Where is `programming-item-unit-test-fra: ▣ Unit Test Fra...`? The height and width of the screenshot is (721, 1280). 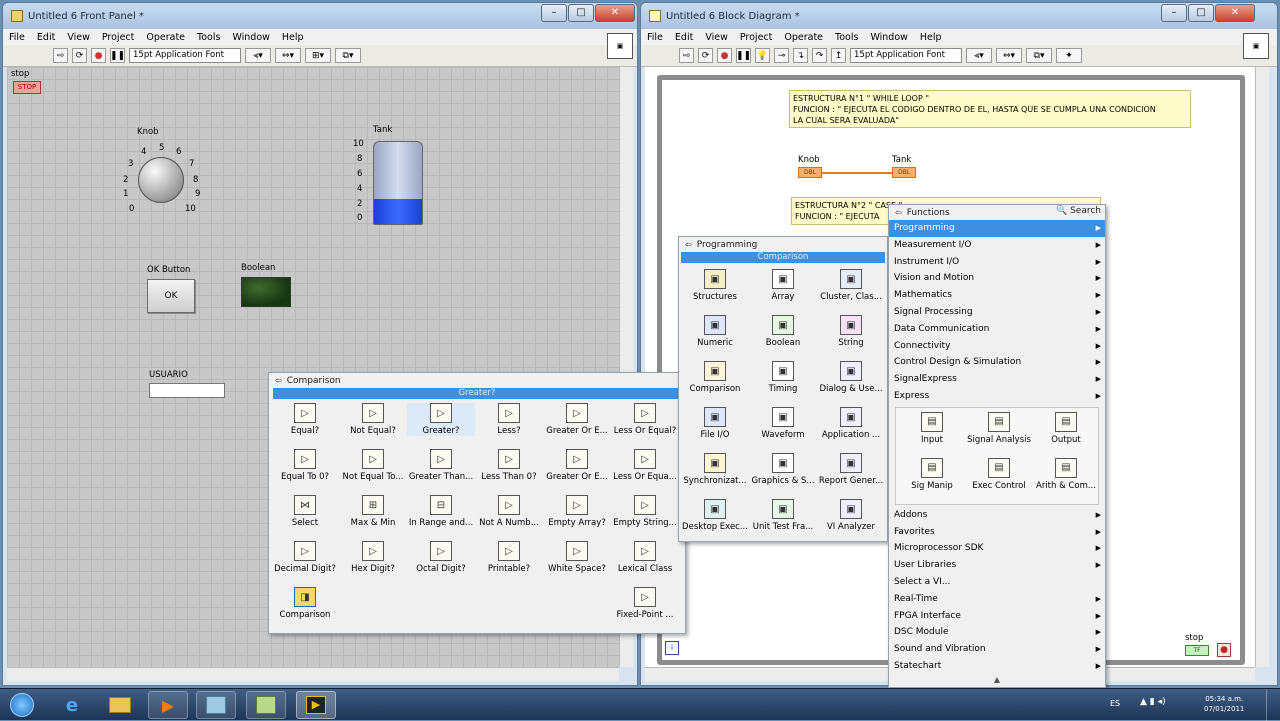
programming-item-unit-test-fra: ▣ Unit Test Fra... is located at coordinates (783, 515).